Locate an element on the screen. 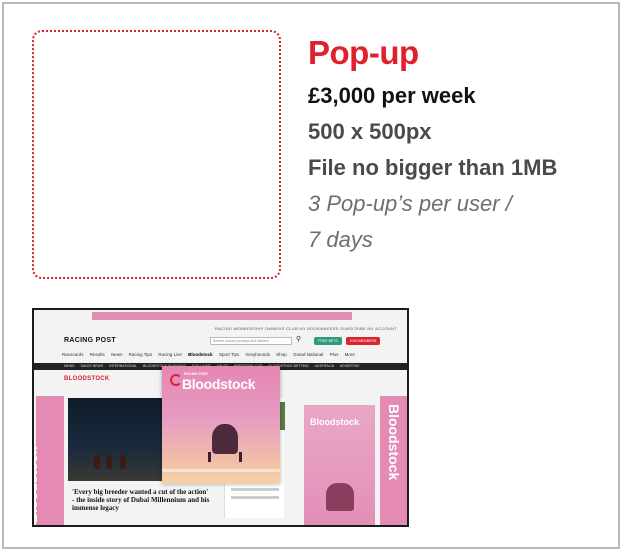  right-skin-text: Bloodstock is located at coordinates (394, 442).